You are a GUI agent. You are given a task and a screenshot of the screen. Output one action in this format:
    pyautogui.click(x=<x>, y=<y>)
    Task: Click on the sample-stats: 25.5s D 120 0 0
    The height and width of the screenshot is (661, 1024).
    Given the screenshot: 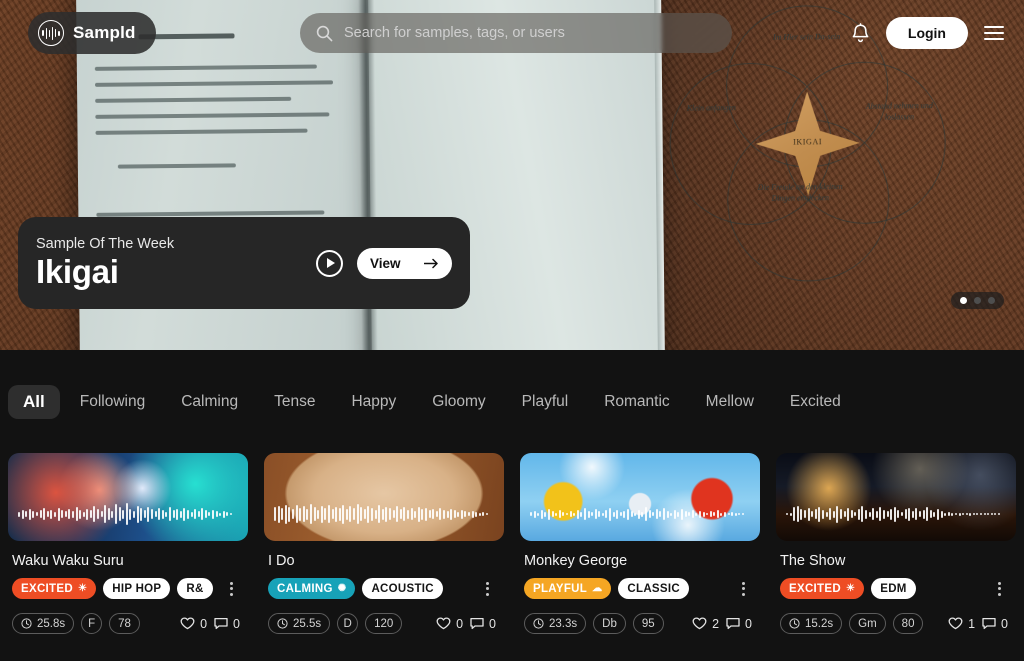 What is the action you would take?
    pyautogui.click(x=386, y=623)
    